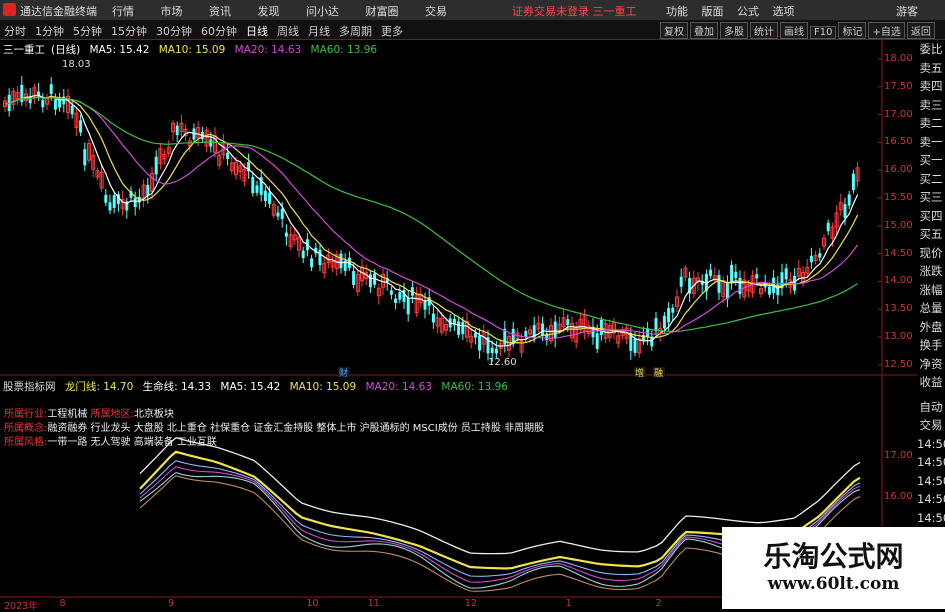 The width and height of the screenshot is (945, 612). Describe the element at coordinates (704, 30) in the screenshot. I see `tool-button: 叠加` at that location.